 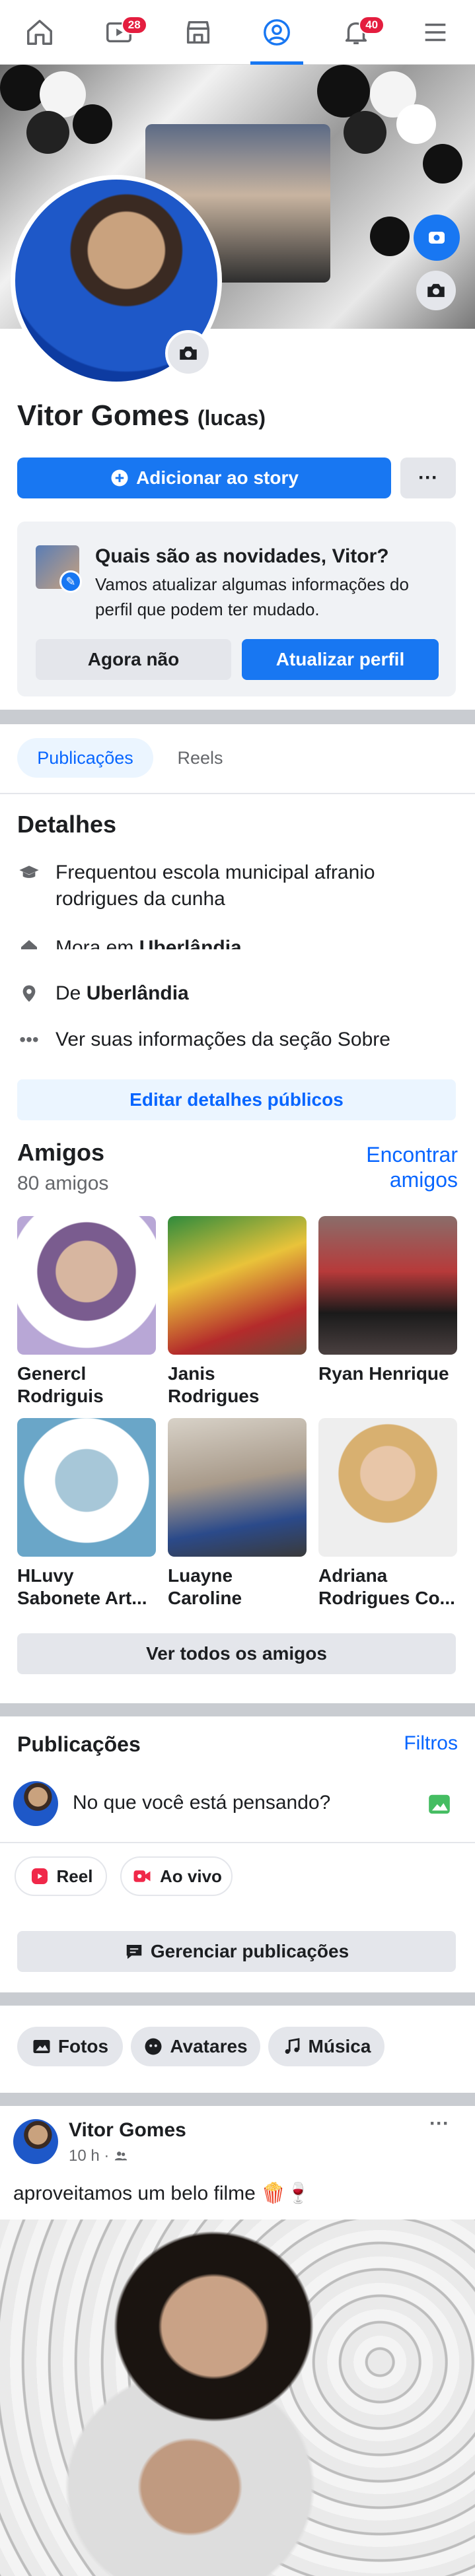 What do you see at coordinates (142, 1876) in the screenshot?
I see `live-video-icon` at bounding box center [142, 1876].